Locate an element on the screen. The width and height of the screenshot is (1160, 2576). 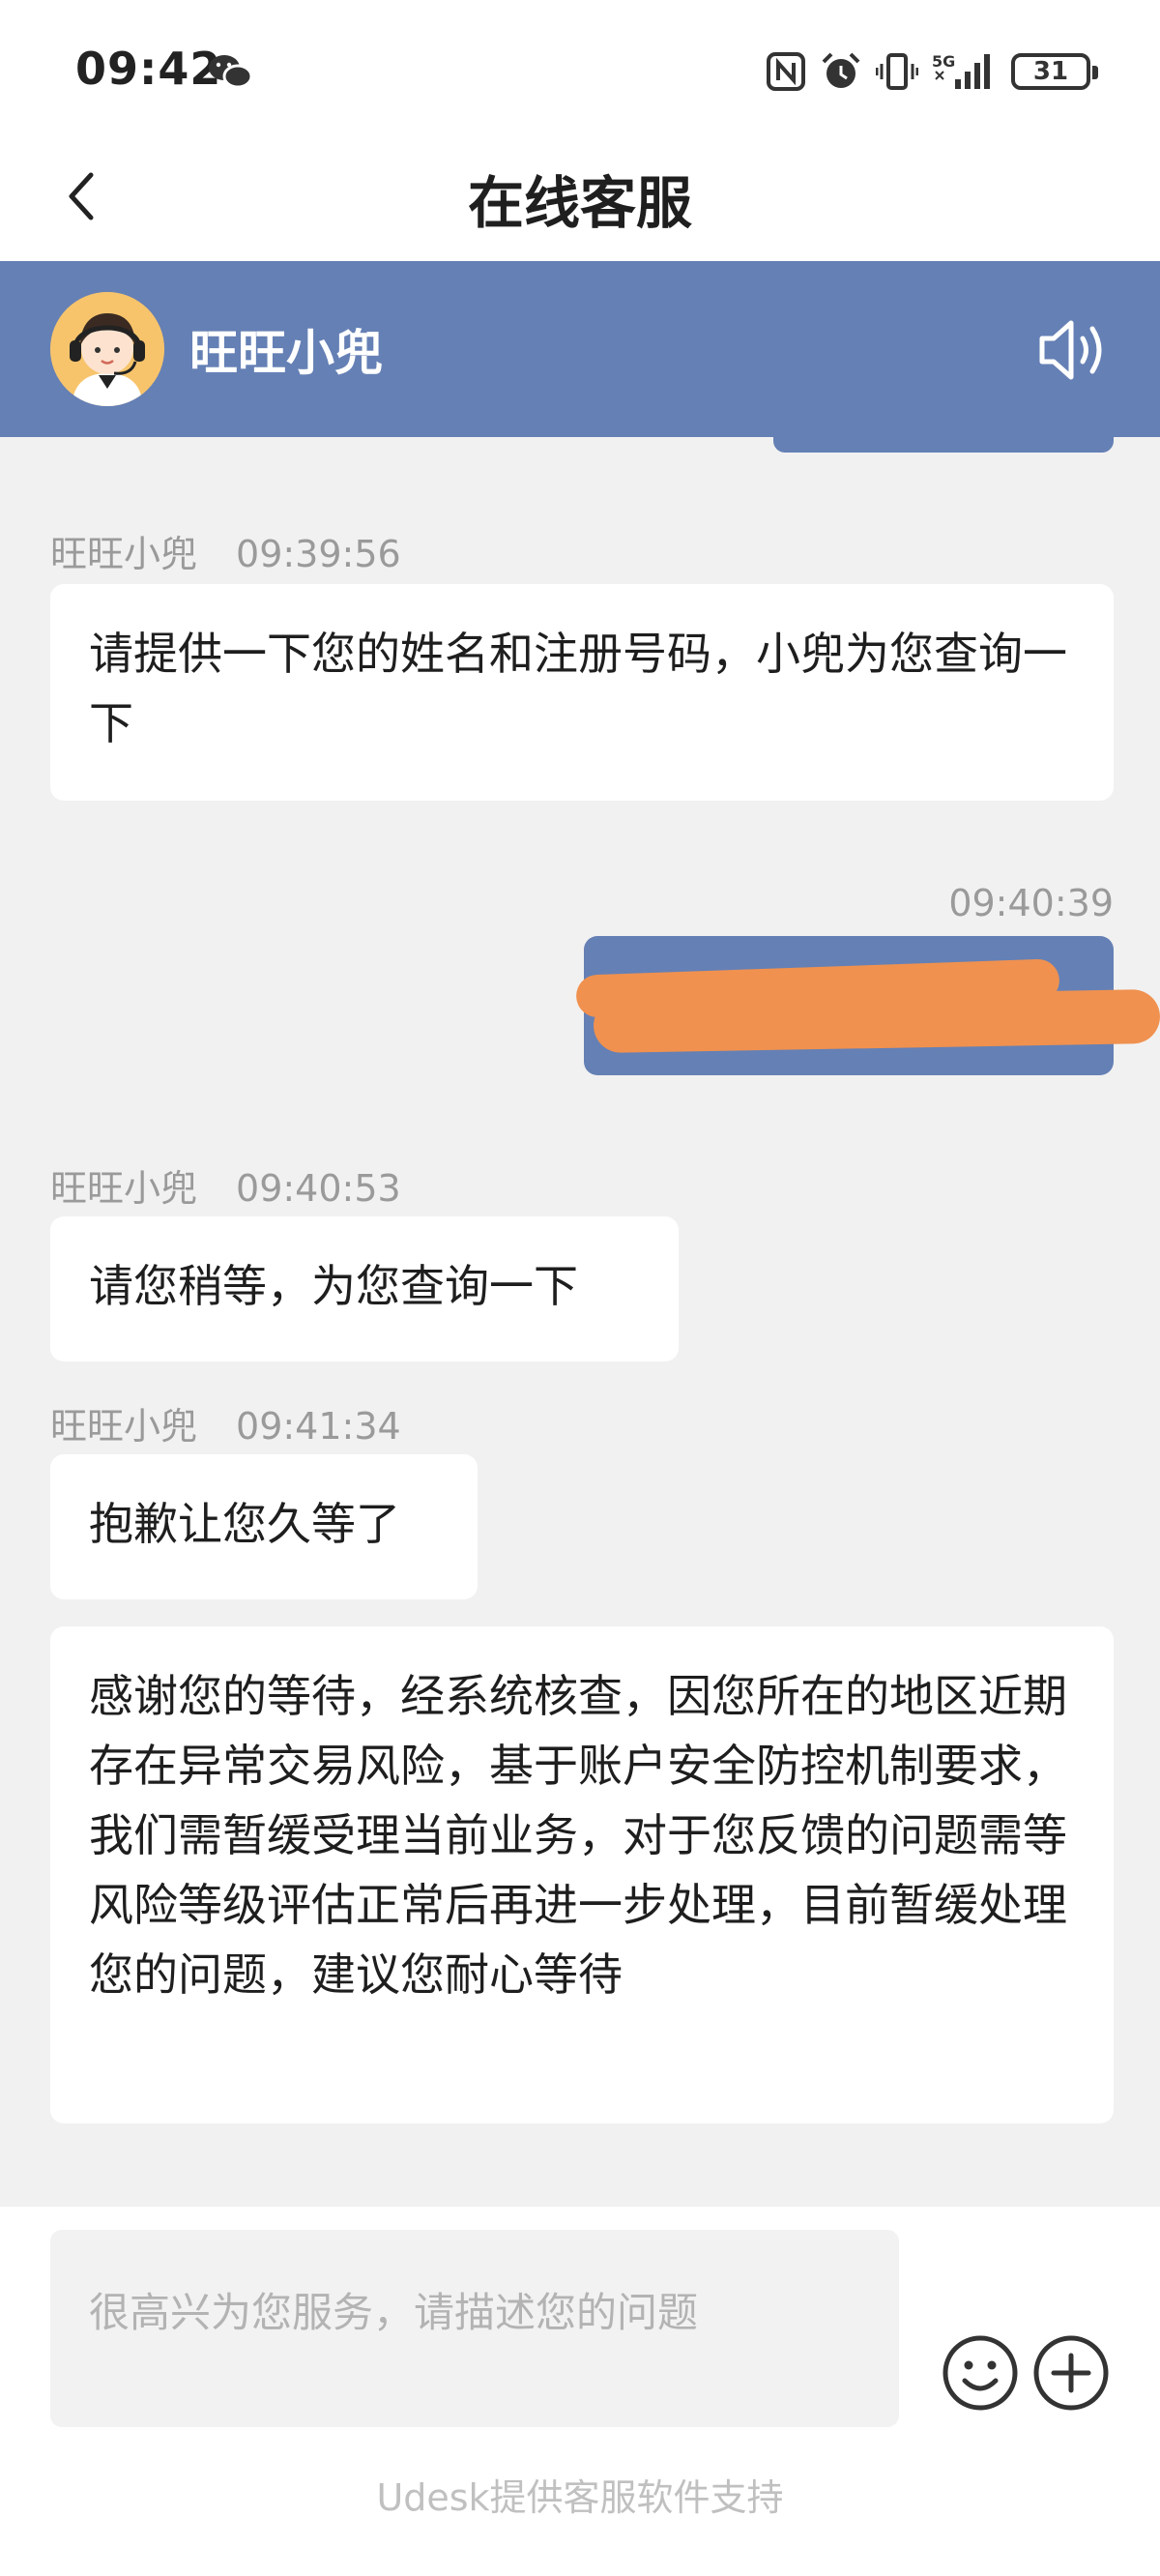
status-icons: 5G 31 is located at coordinates (932, 71).